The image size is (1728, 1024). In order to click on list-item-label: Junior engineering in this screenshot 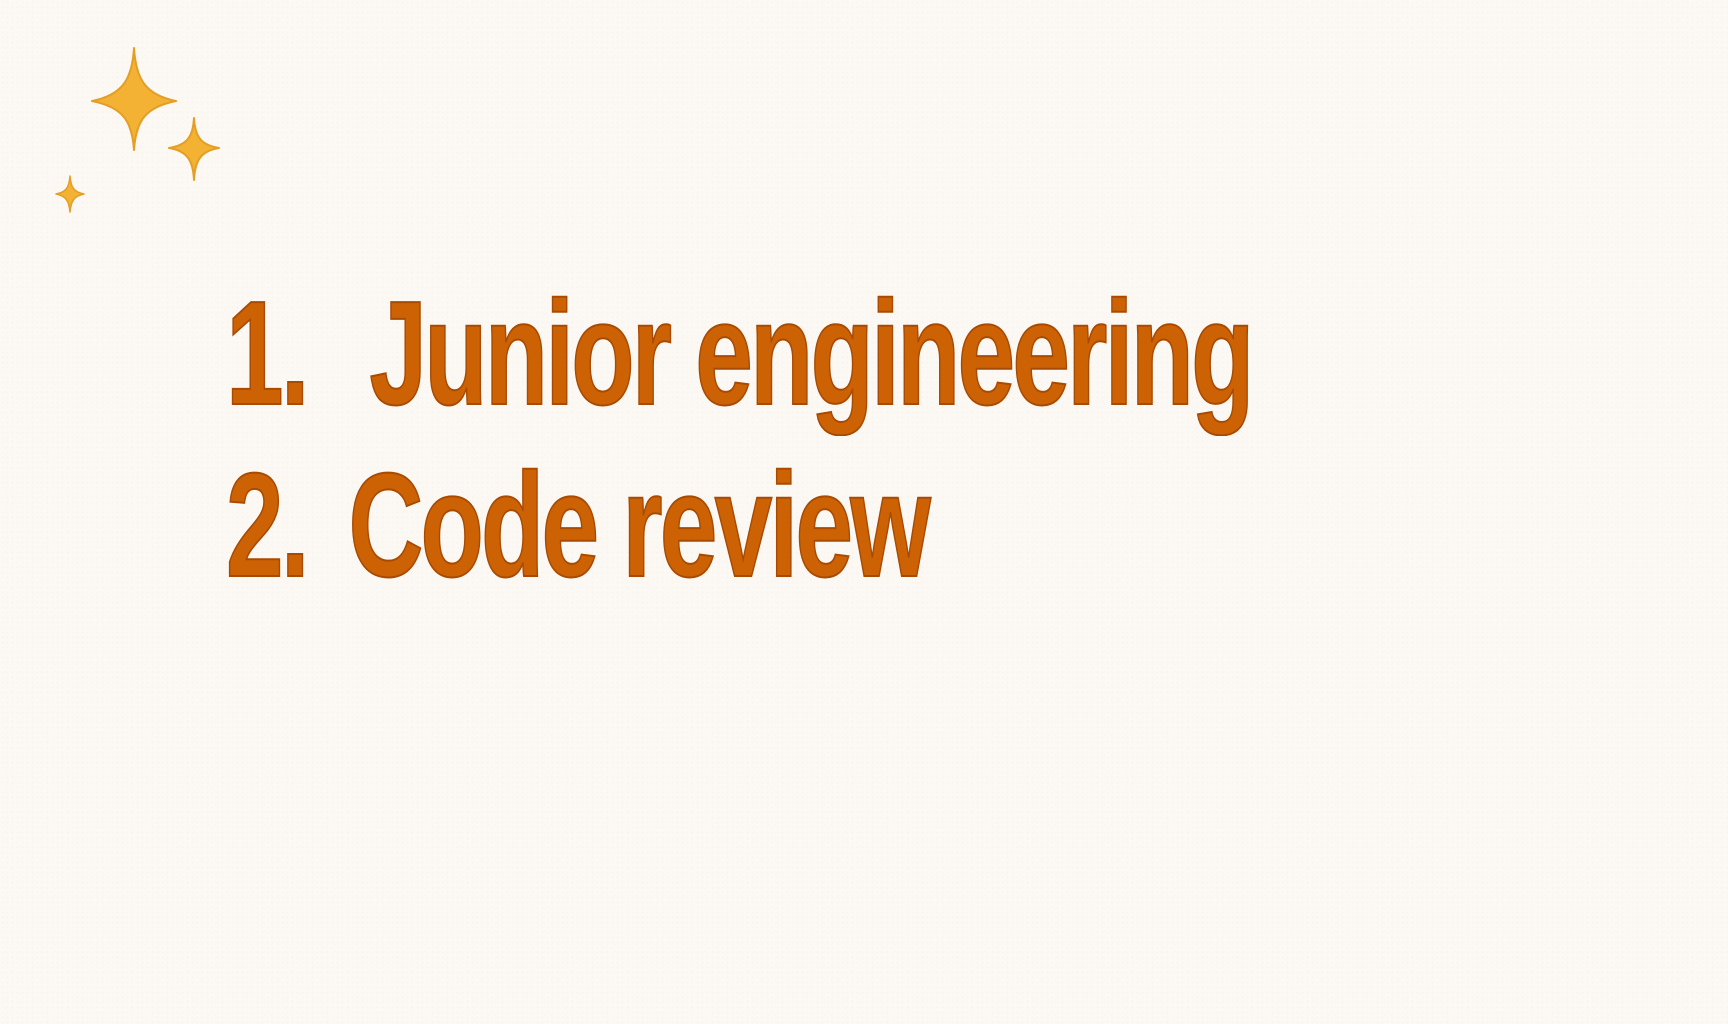, I will do `click(812, 353)`.